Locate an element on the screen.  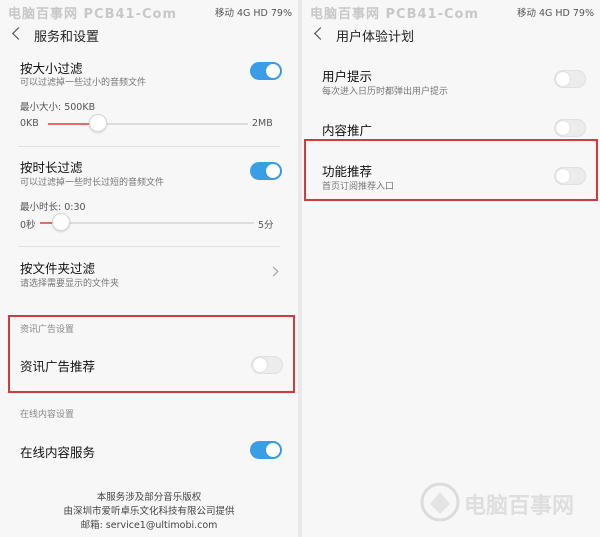
footer-line1: 本服务涉及部分音乐版权 is located at coordinates (149, 497).